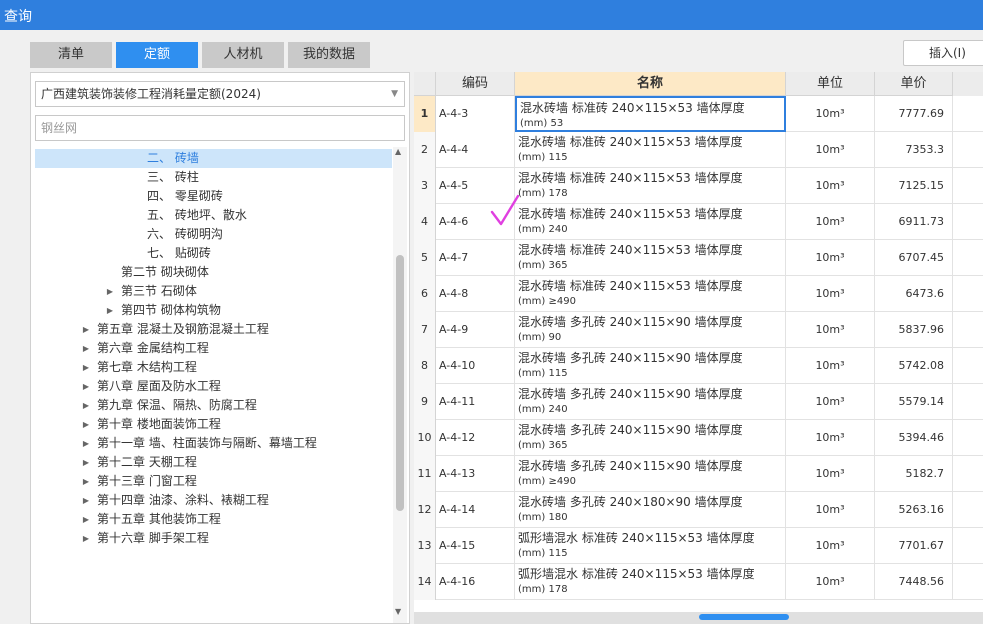 This screenshot has height=624, width=983. I want to click on window-title: 查询, so click(18, 17).